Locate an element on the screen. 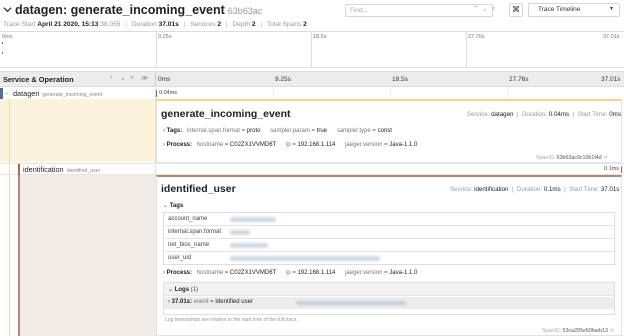  total-spans-label: Total Spans is located at coordinates (284, 24).